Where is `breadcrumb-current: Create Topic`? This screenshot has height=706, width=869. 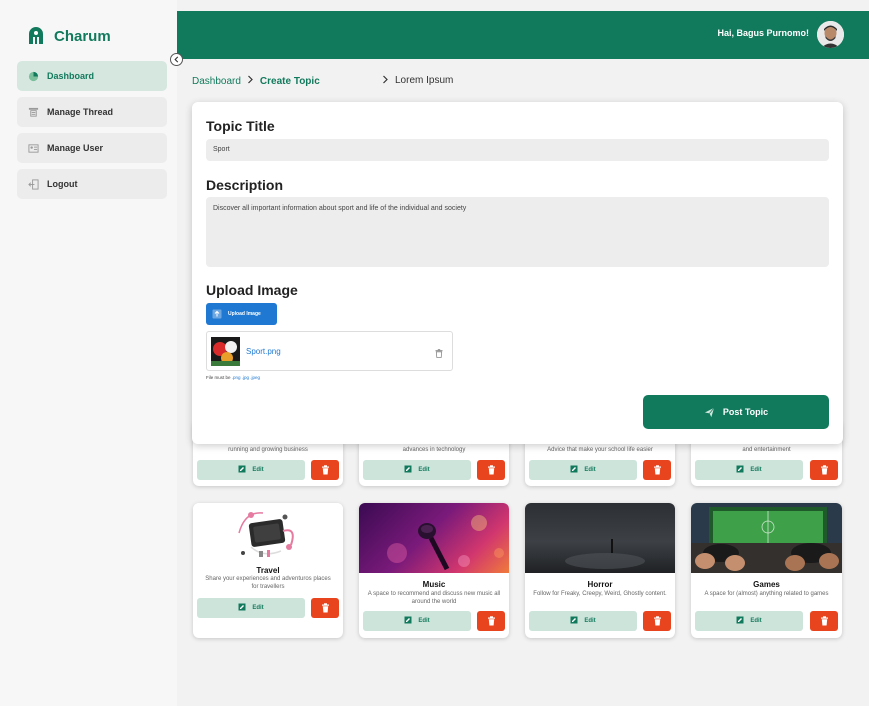 breadcrumb-current: Create Topic is located at coordinates (289, 81).